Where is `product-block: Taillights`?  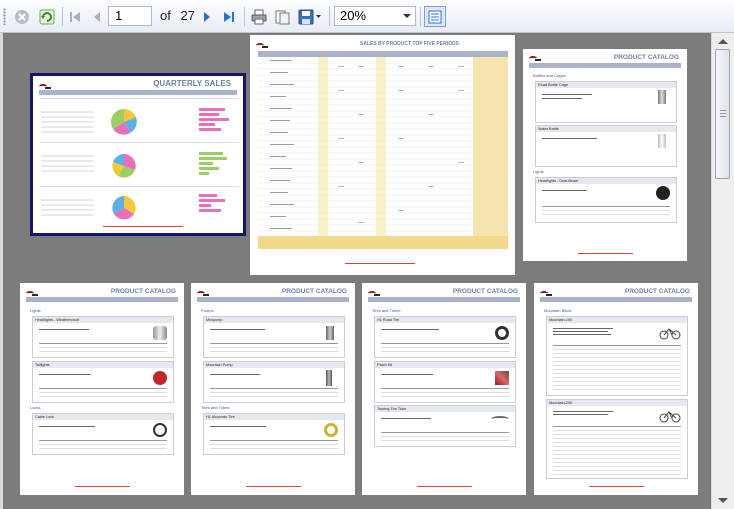 product-block: Taillights is located at coordinates (103, 382).